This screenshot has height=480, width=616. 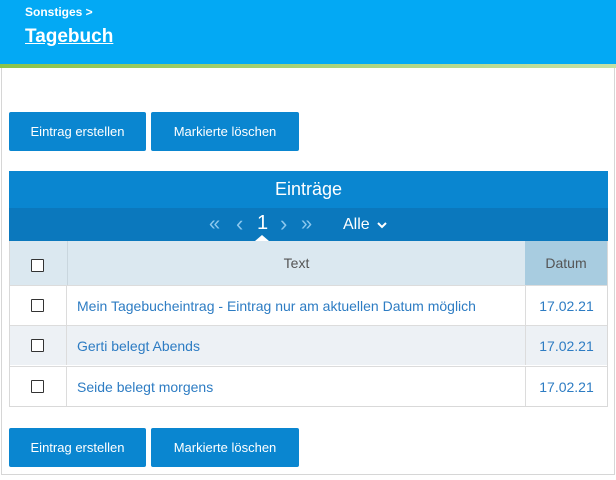 What do you see at coordinates (356, 224) in the screenshot?
I see `filter-select-label: Alle` at bounding box center [356, 224].